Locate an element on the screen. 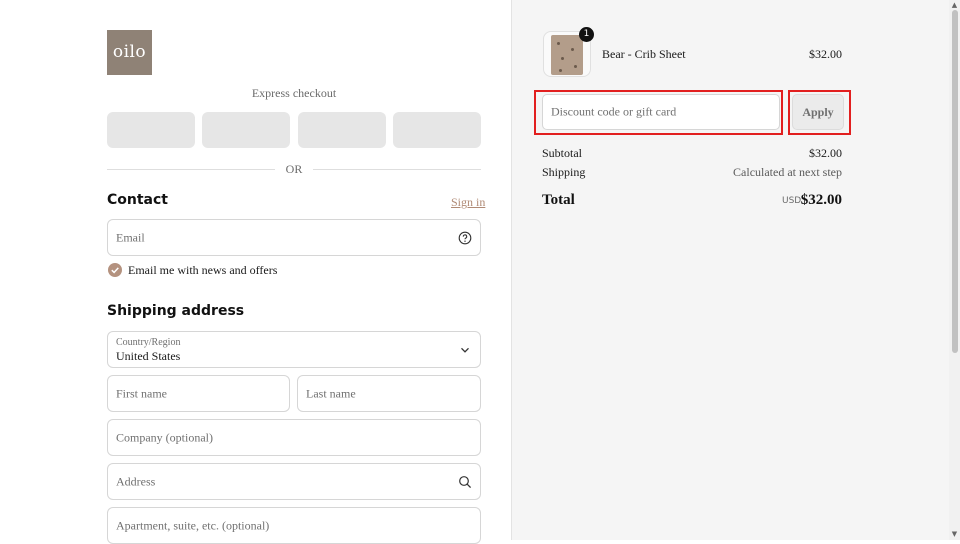 The height and width of the screenshot is (544, 960). subtotal-label: Subtotal is located at coordinates (562, 153).